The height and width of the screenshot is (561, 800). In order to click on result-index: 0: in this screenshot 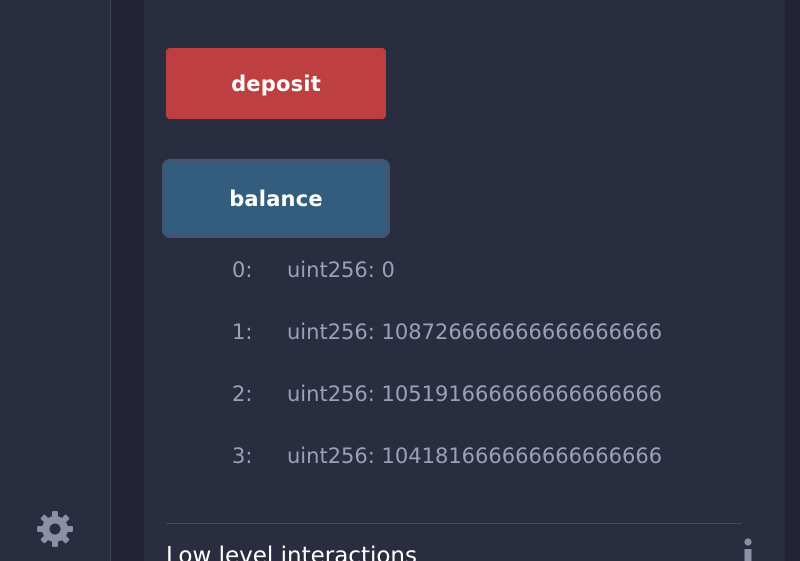, I will do `click(242, 270)`.